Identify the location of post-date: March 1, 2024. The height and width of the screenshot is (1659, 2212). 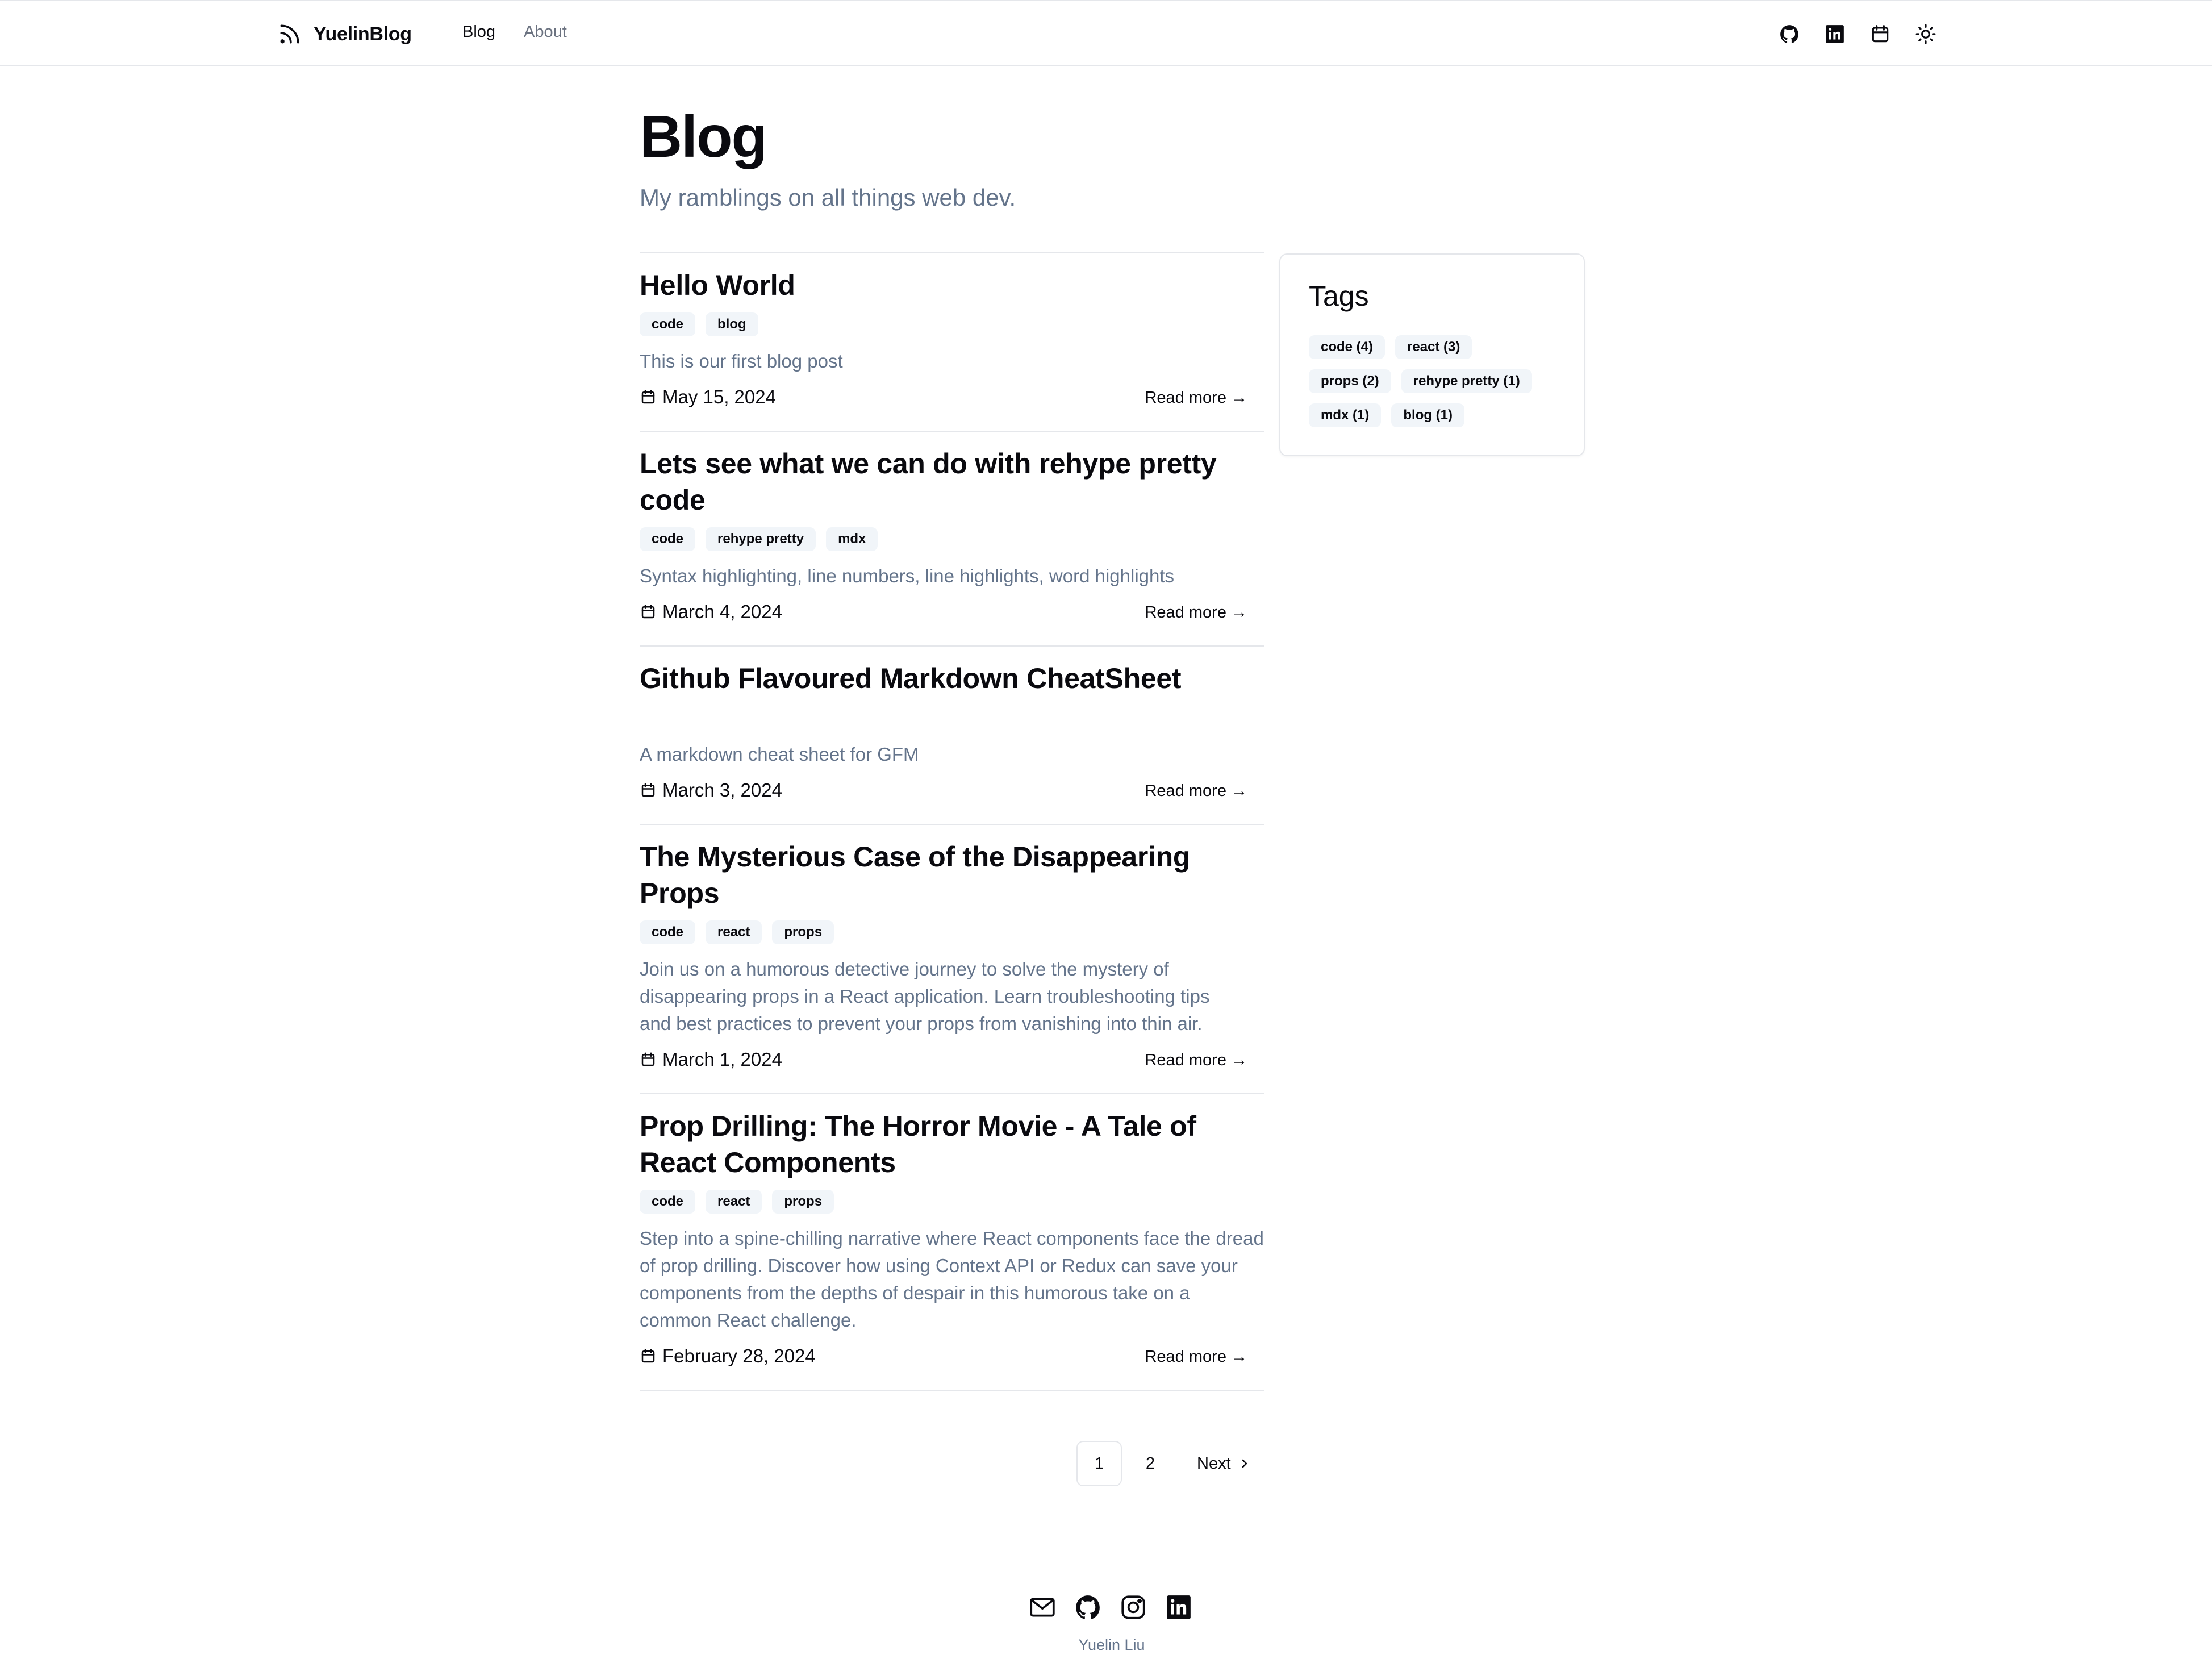
(711, 1059).